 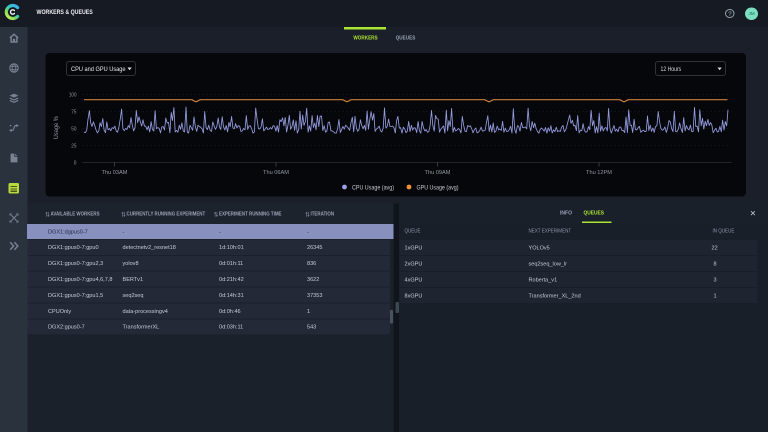 I want to click on svg-text: 0, so click(x=75, y=164).